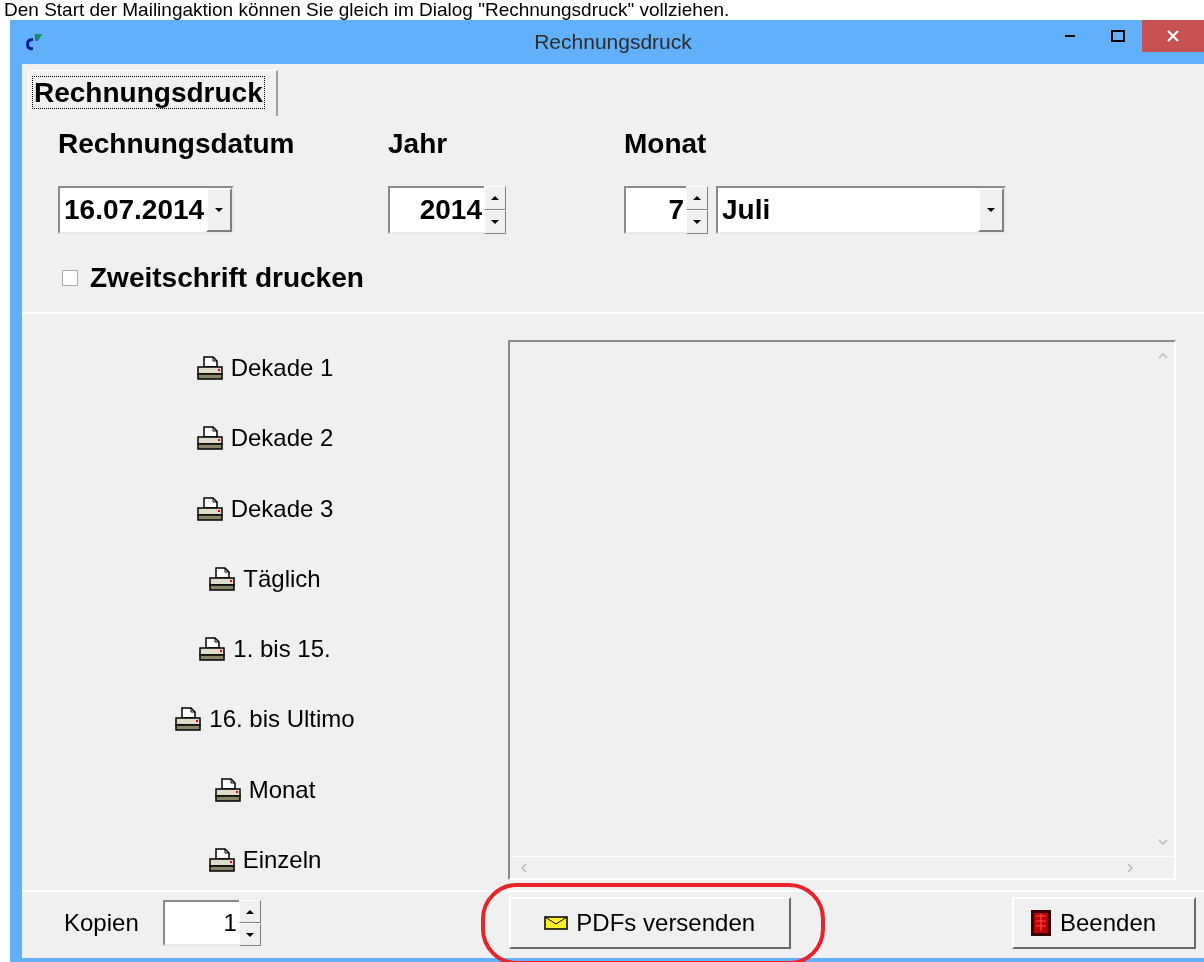 This screenshot has height=962, width=1204. Describe the element at coordinates (666, 144) in the screenshot. I see `field-label: Monat` at that location.